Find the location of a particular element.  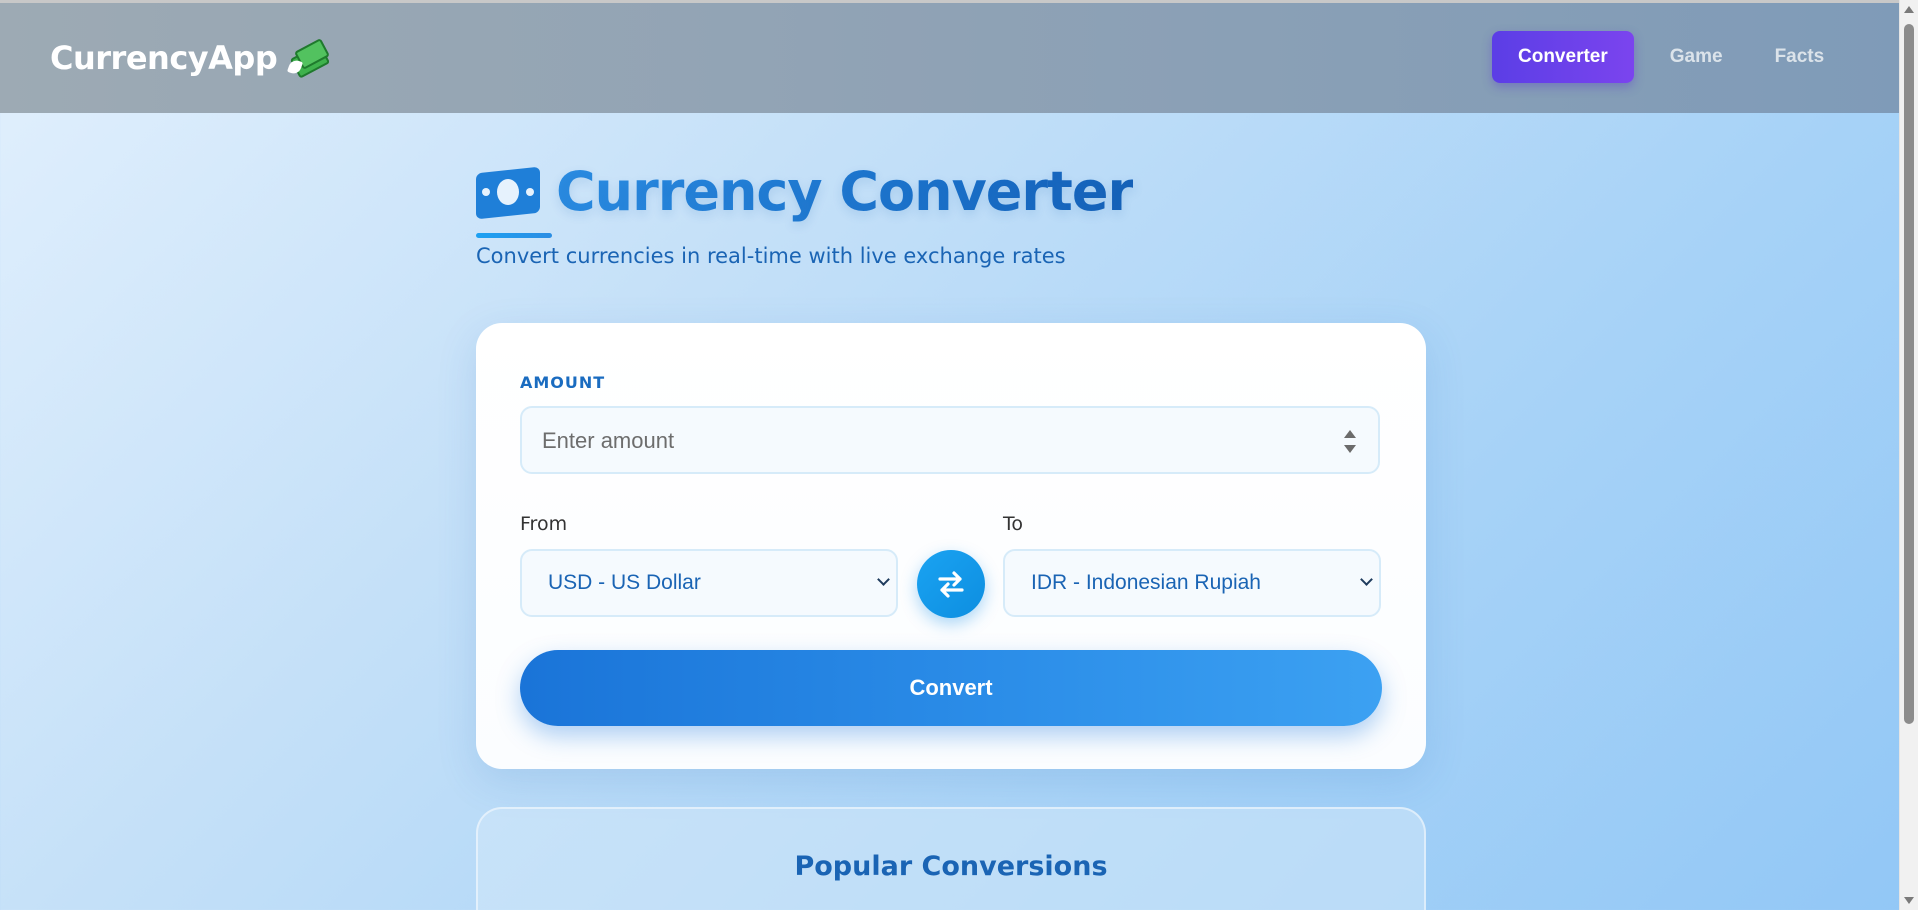

nav-facts: Facts is located at coordinates (1800, 57).